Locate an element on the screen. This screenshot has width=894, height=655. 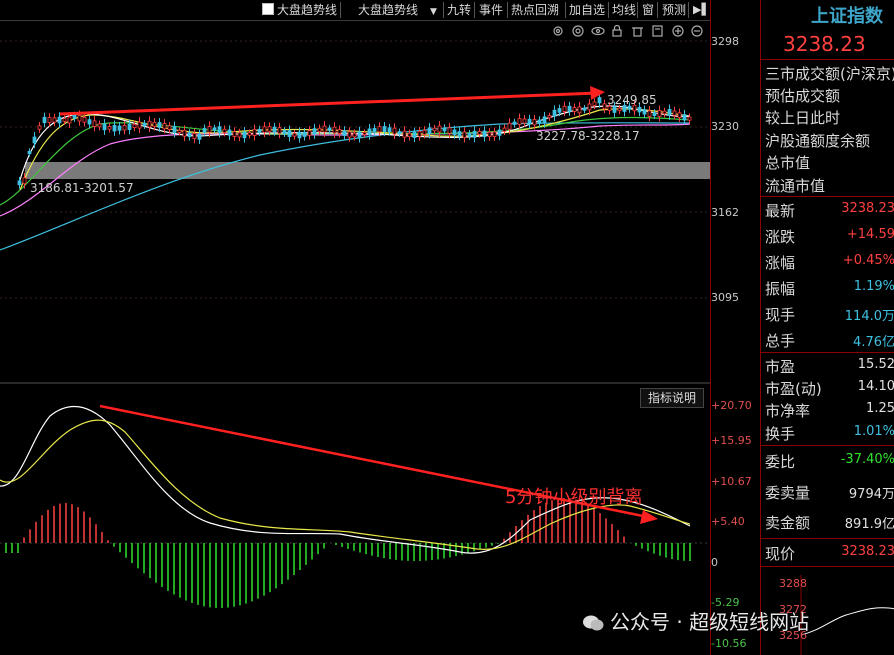
ratio-value-turnover: 1.01% is located at coordinates (873, 431).